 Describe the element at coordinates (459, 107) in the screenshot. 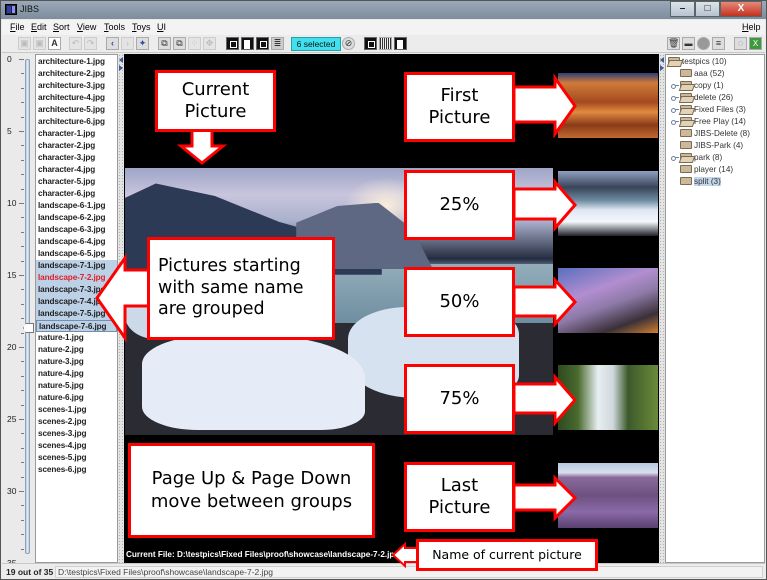

I see `callout-first-picture: First Picture` at that location.